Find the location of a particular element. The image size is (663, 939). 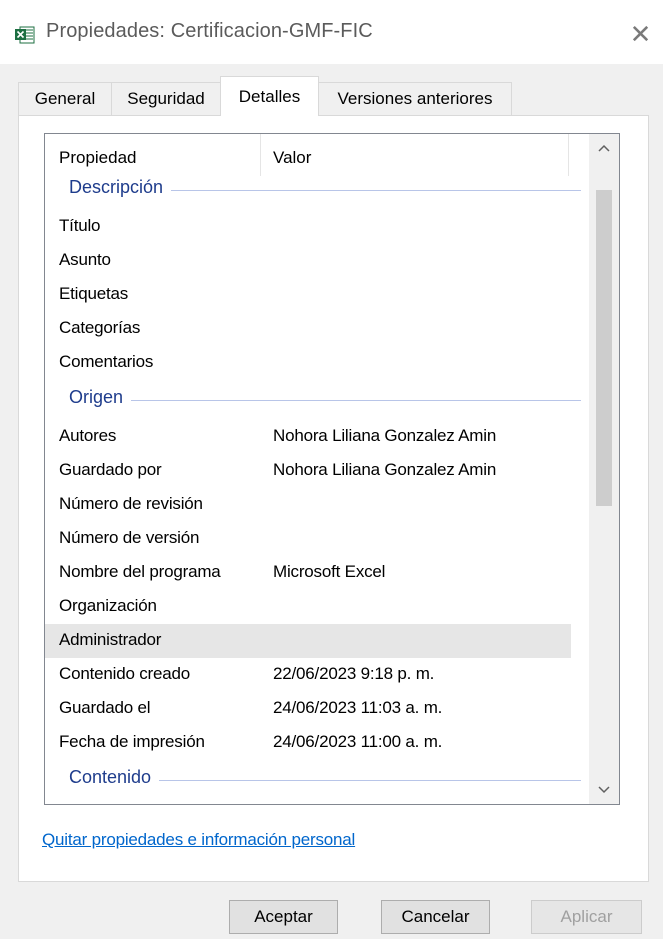

vertical-scrollbar is located at coordinates (604, 469).